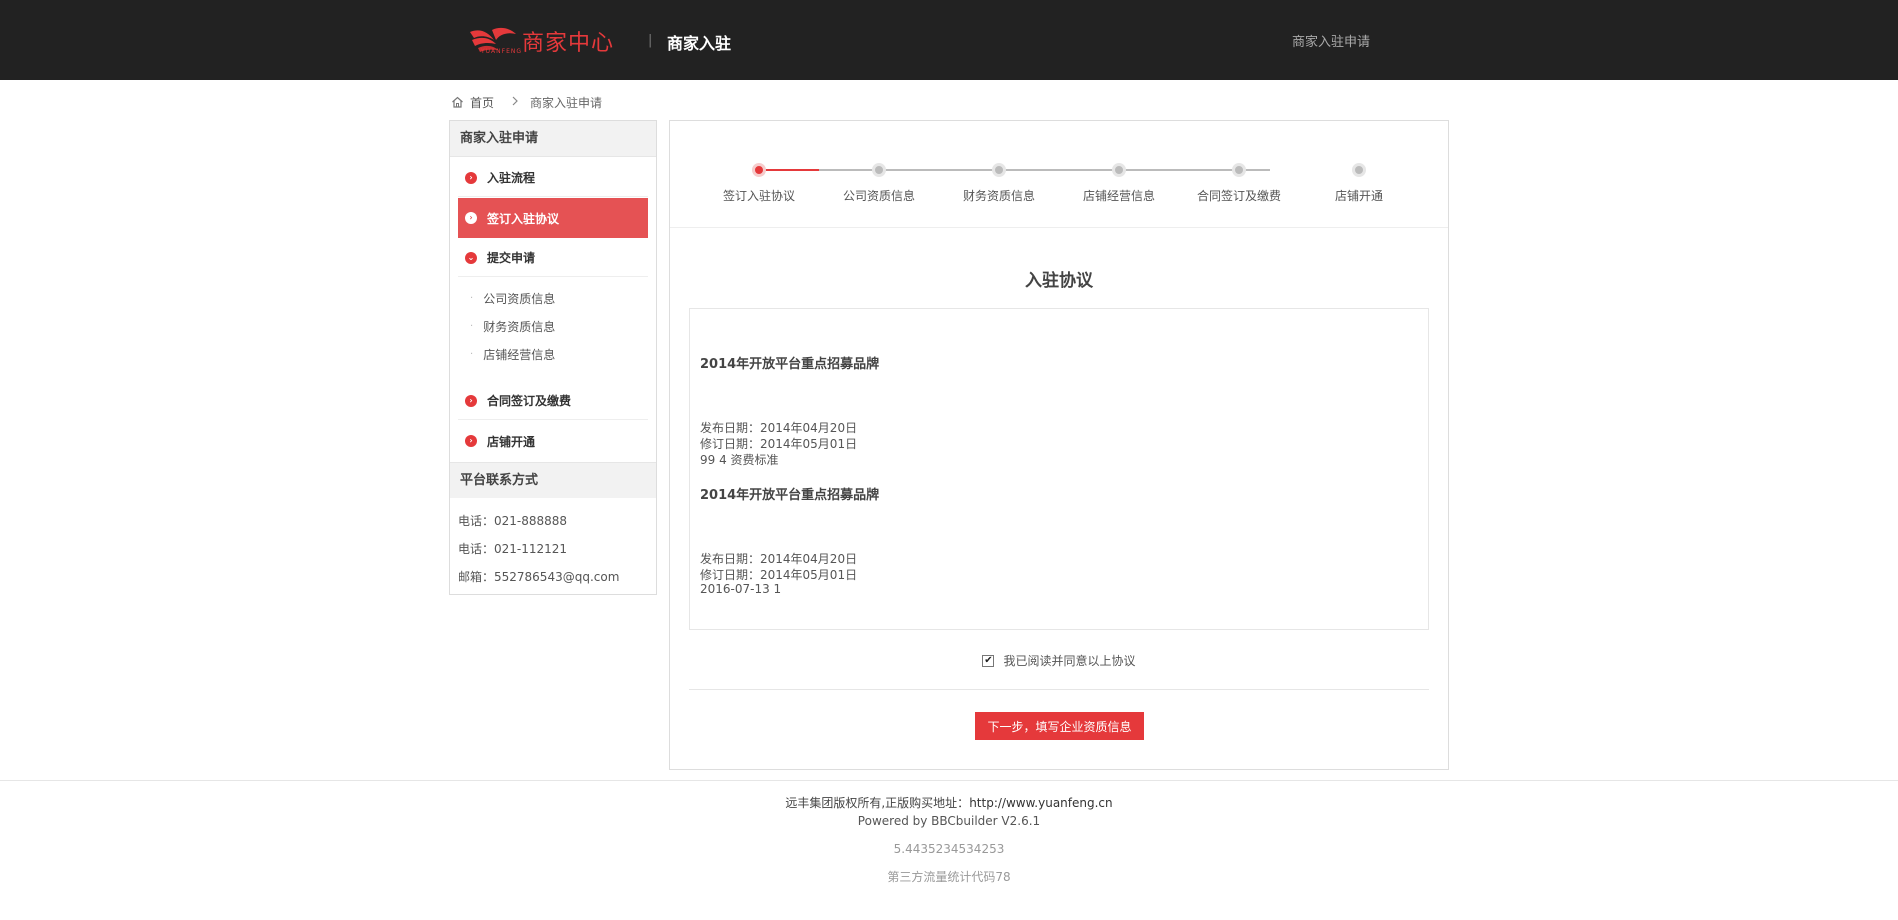 The width and height of the screenshot is (1898, 920). Describe the element at coordinates (553, 178) in the screenshot. I see `sidebar-item-process: › 入驻流程` at that location.